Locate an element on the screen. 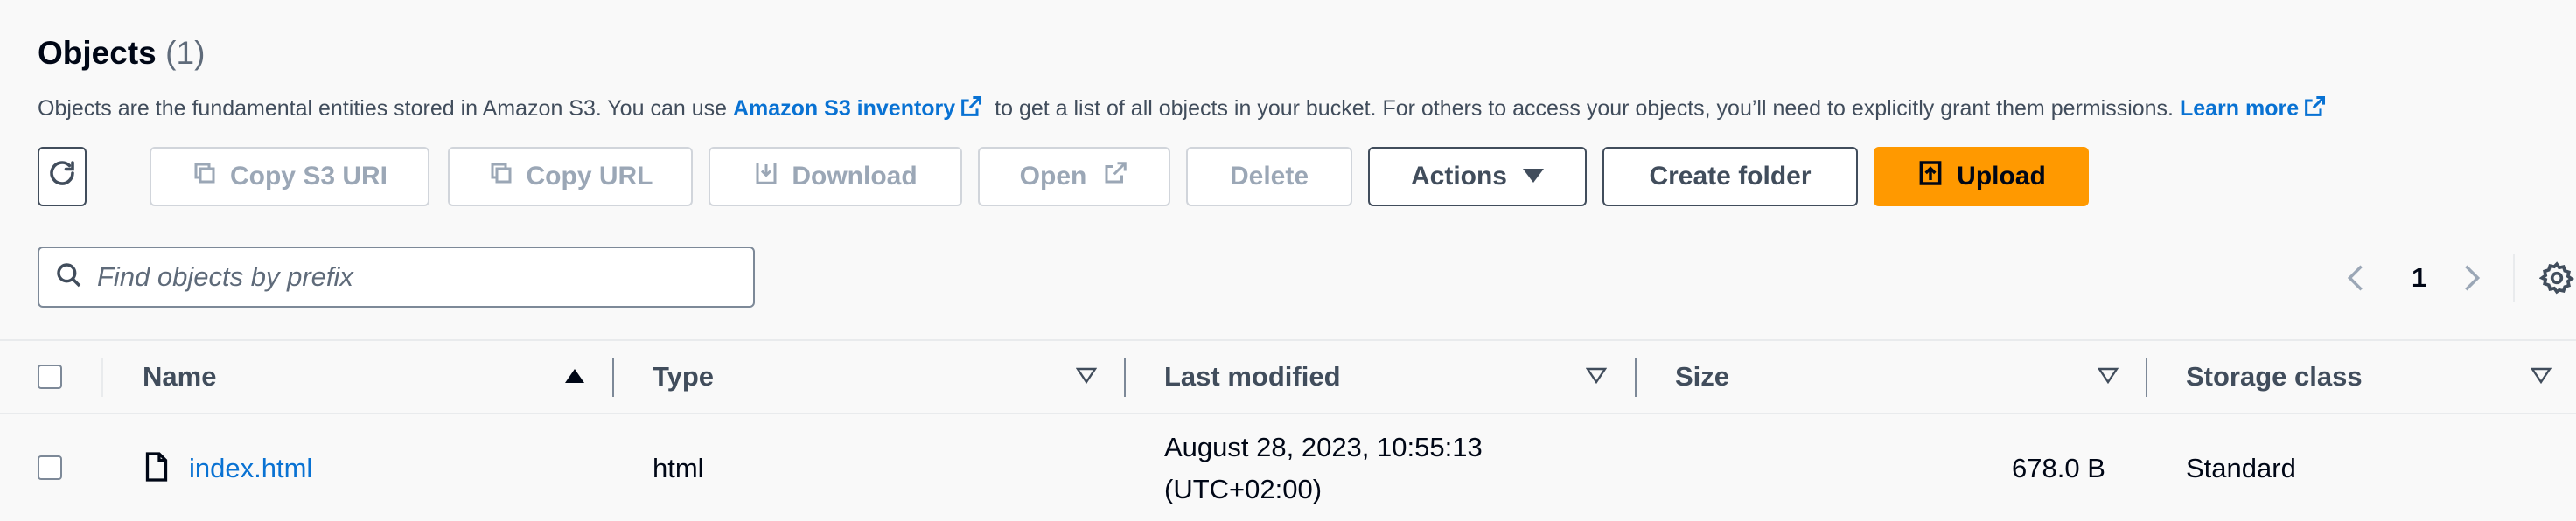  page-number: 1 is located at coordinates (2419, 278).